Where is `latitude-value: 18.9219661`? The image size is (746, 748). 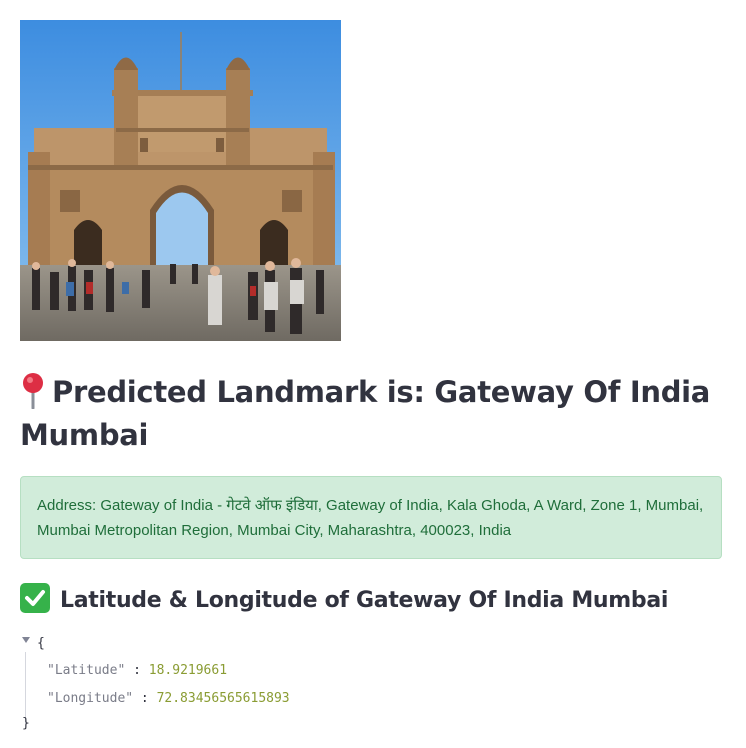
latitude-value: 18.9219661 is located at coordinates (188, 670).